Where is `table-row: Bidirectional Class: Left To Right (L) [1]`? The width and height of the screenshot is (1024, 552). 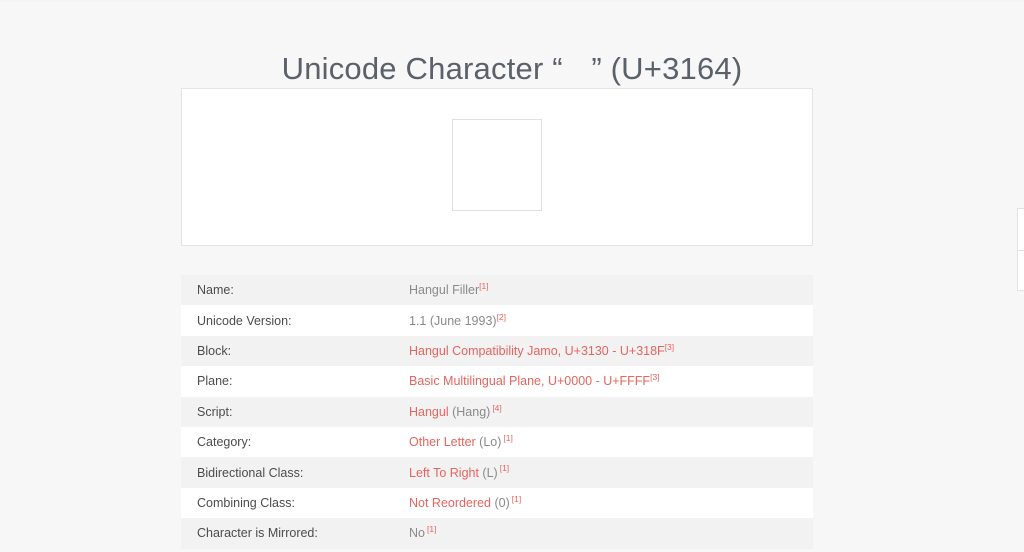
table-row: Bidirectional Class: Left To Right (L) [1] is located at coordinates (497, 472).